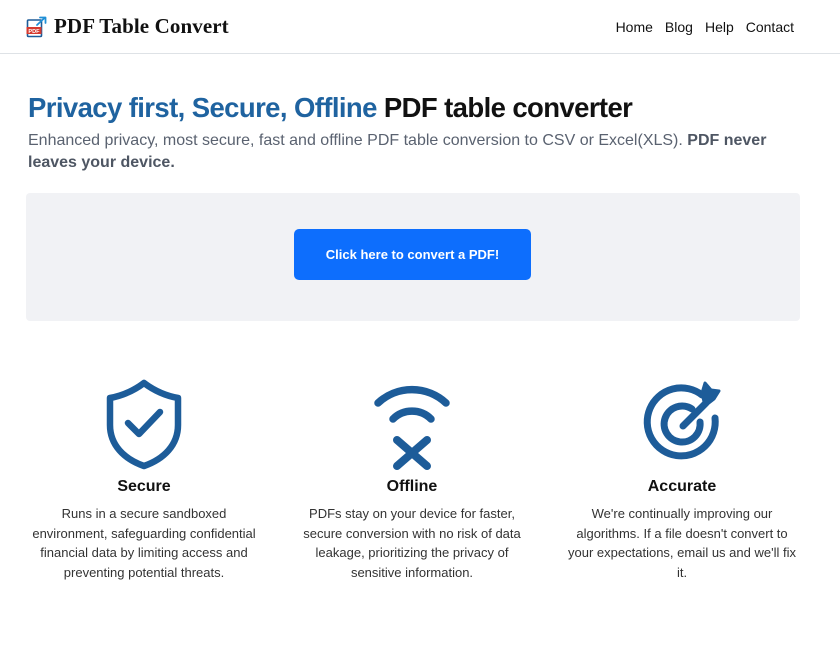  I want to click on nav-link-contact: Contact, so click(770, 27).